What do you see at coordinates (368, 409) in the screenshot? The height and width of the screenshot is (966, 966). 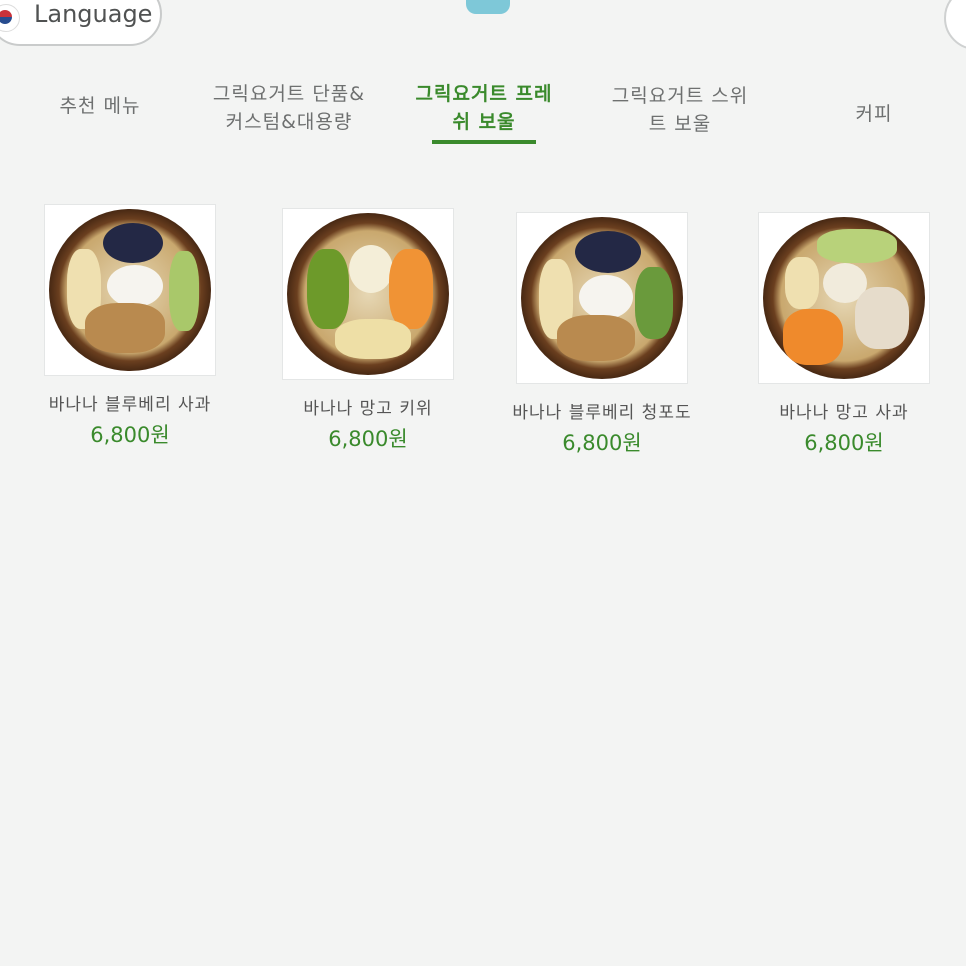 I see `product-name: 바나나 망고 키위` at bounding box center [368, 409].